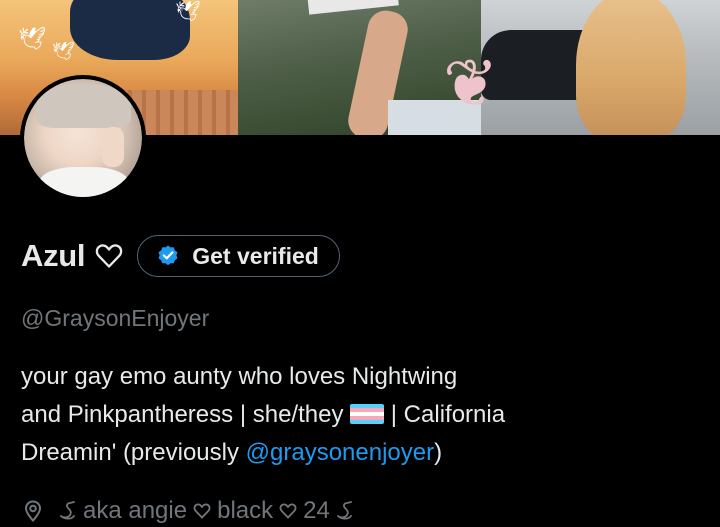 The height and width of the screenshot is (527, 720). Describe the element at coordinates (239, 376) in the screenshot. I see `bio-text: your gay emo aunty who loves Nightwing` at that location.